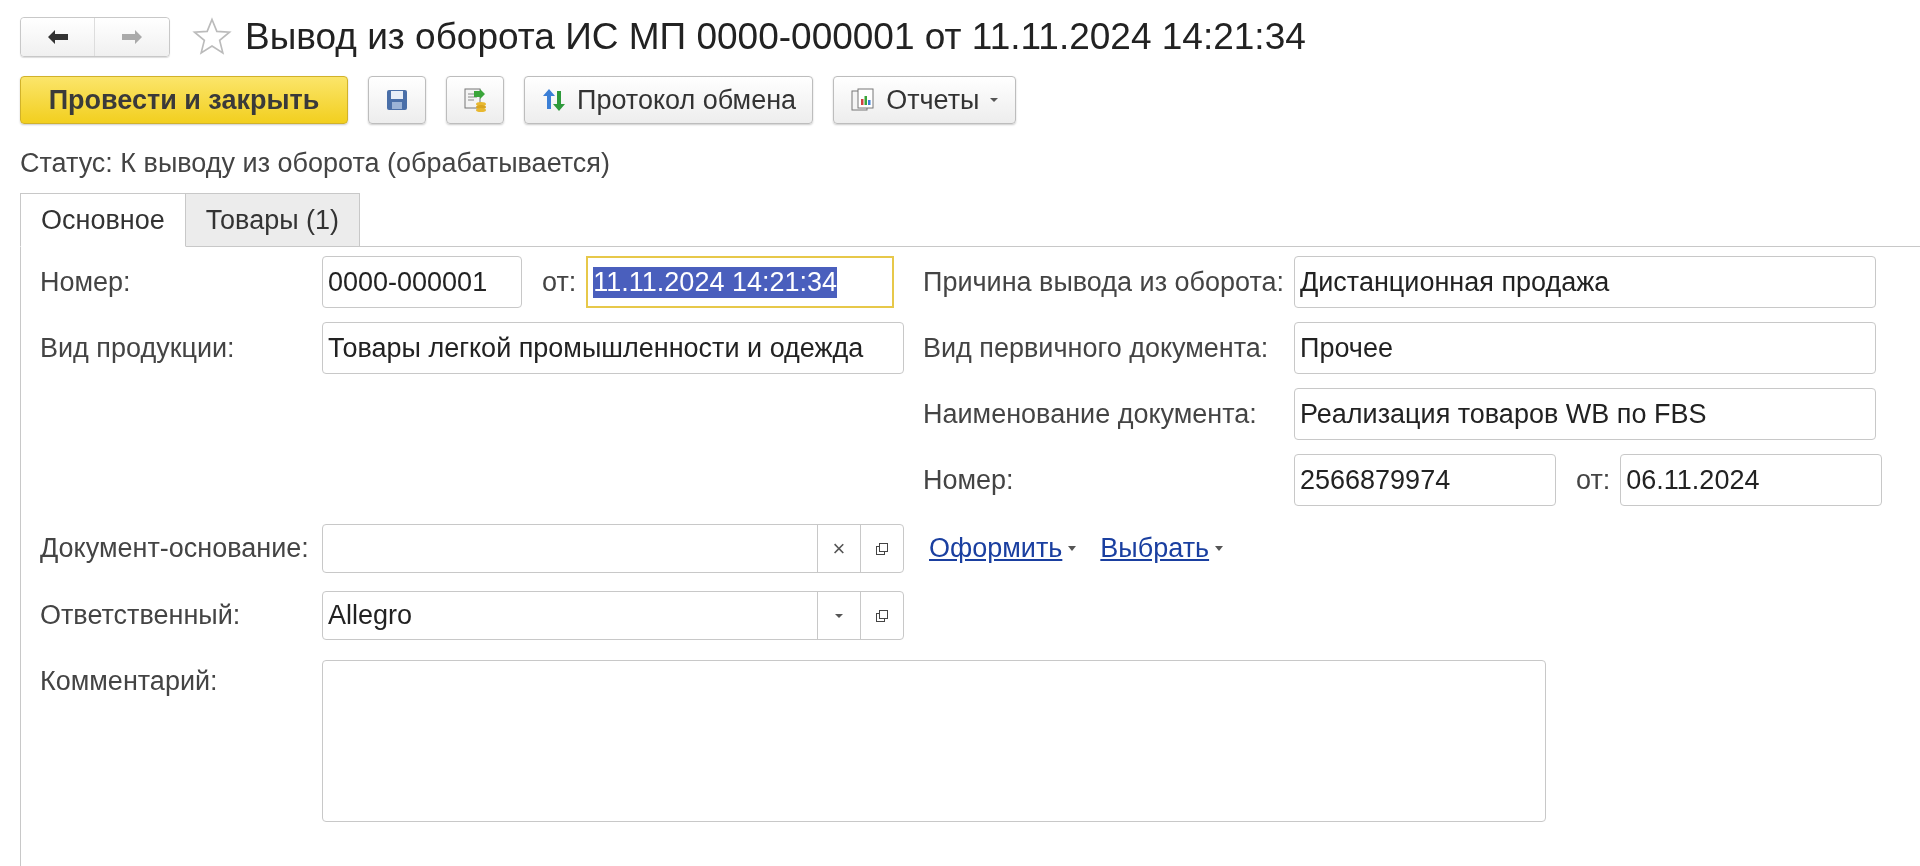  Describe the element at coordinates (1585, 282) in the screenshot. I see `input-field: Дистанционная продажа` at that location.